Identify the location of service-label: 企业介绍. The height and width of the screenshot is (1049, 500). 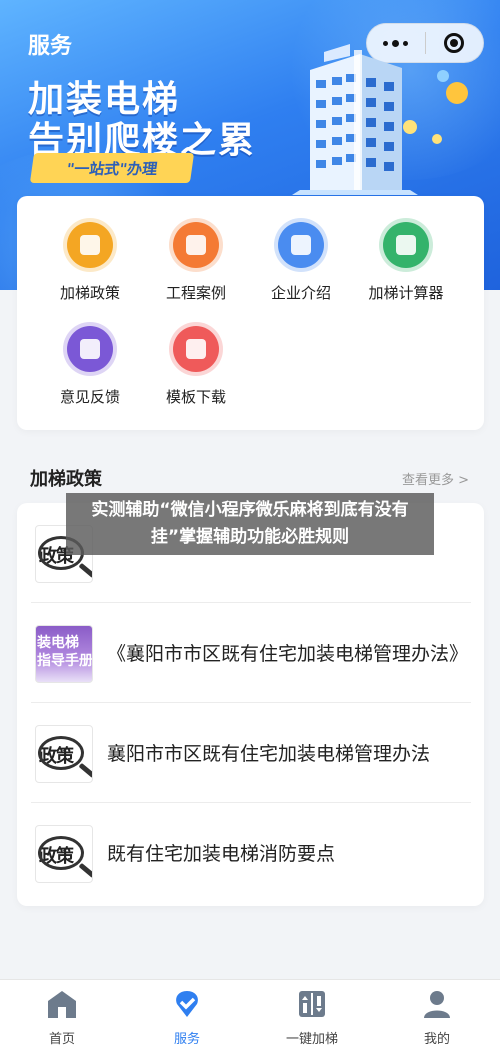
(300, 293).